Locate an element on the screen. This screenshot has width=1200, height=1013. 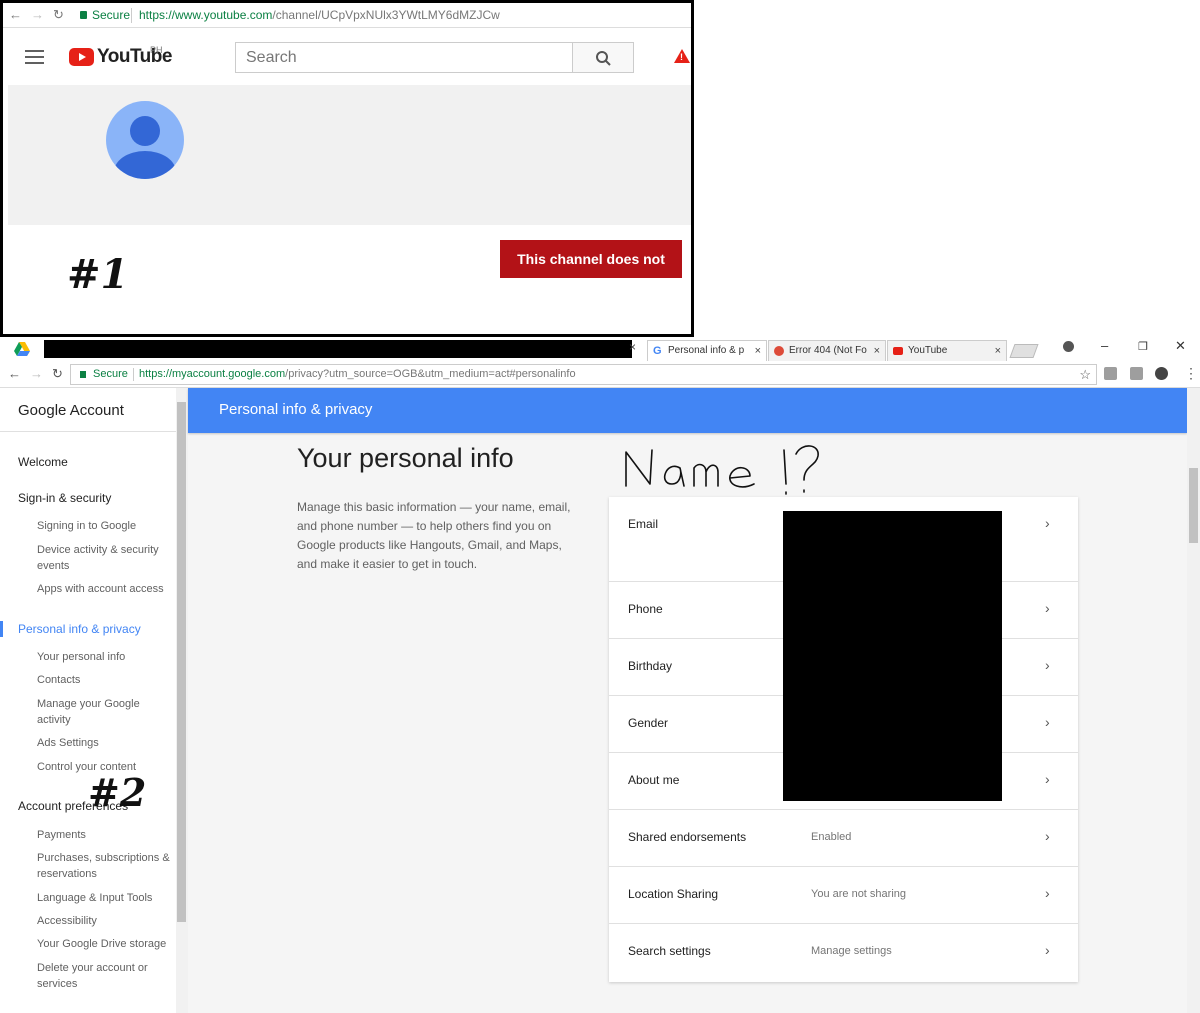
search-icon is located at coordinates (603, 58).